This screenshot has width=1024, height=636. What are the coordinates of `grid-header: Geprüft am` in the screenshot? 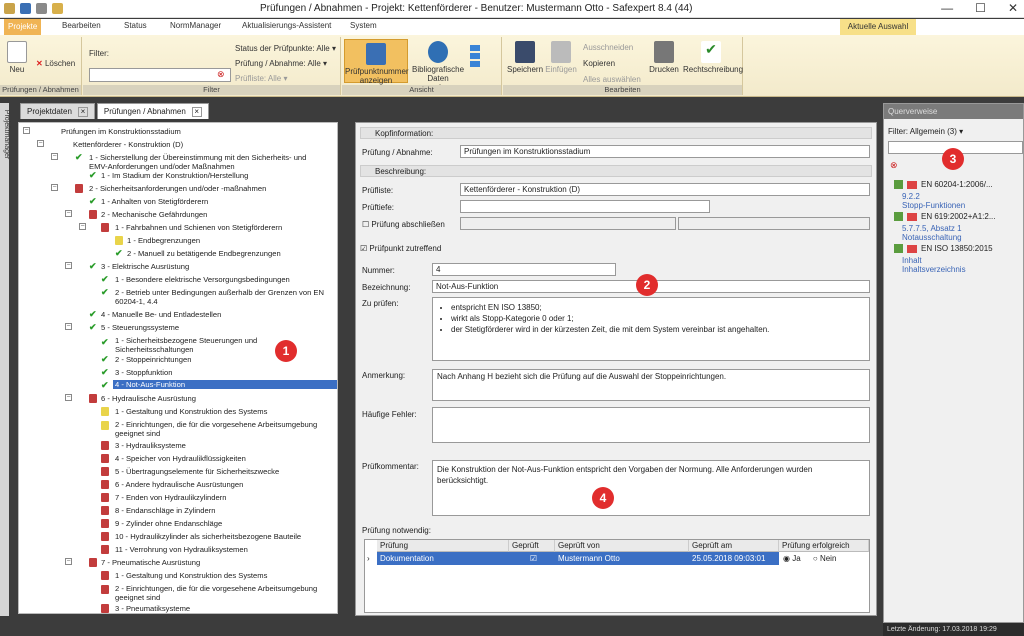 It's located at (734, 546).